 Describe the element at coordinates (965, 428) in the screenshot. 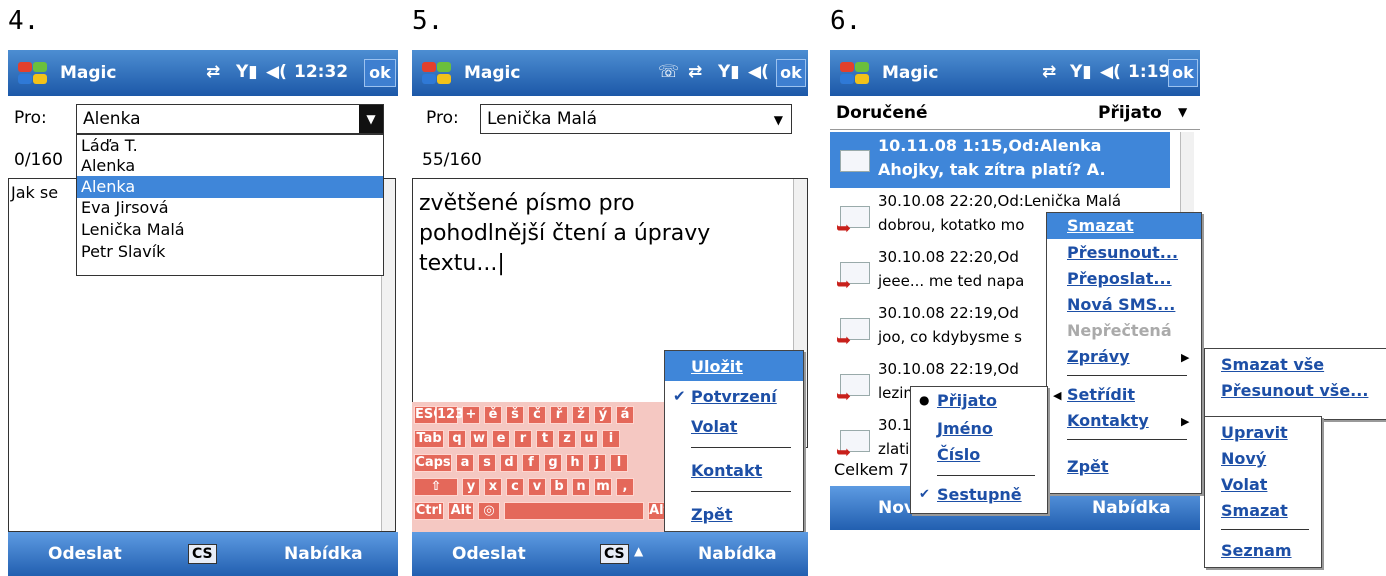

I see `sort-option-name: Jméno` at that location.